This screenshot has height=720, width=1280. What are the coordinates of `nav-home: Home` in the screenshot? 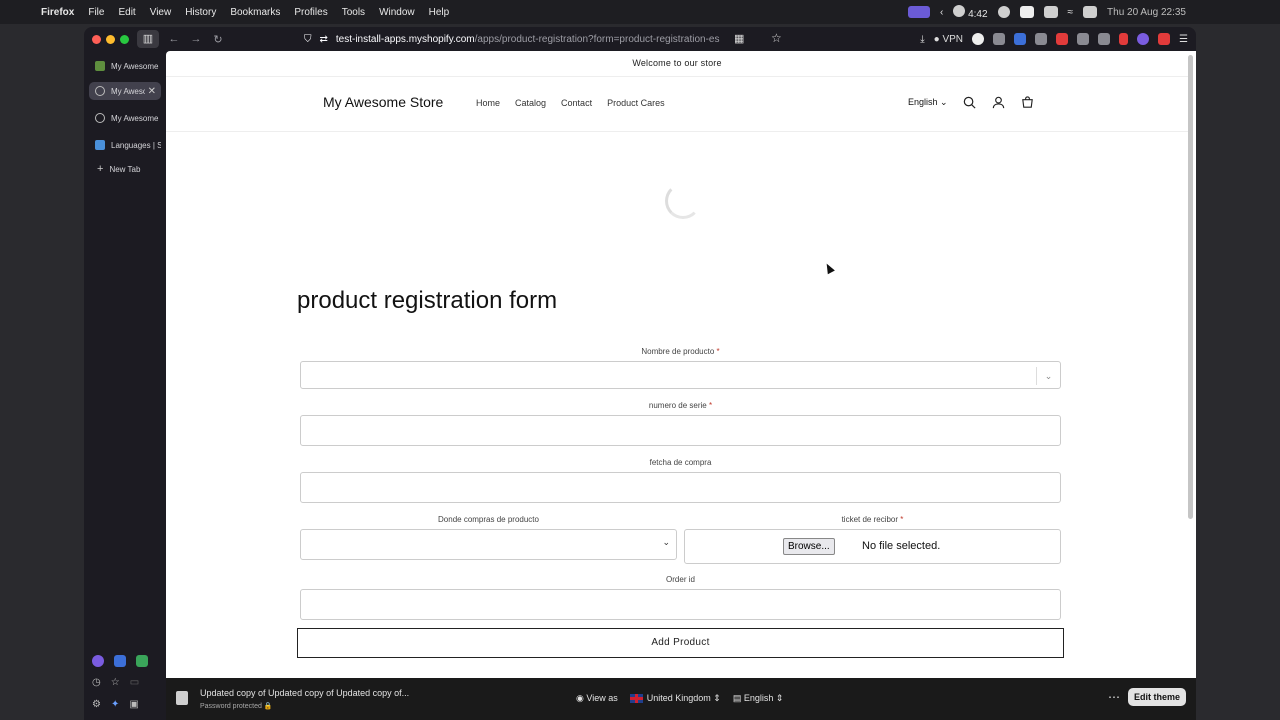 It's located at (488, 103).